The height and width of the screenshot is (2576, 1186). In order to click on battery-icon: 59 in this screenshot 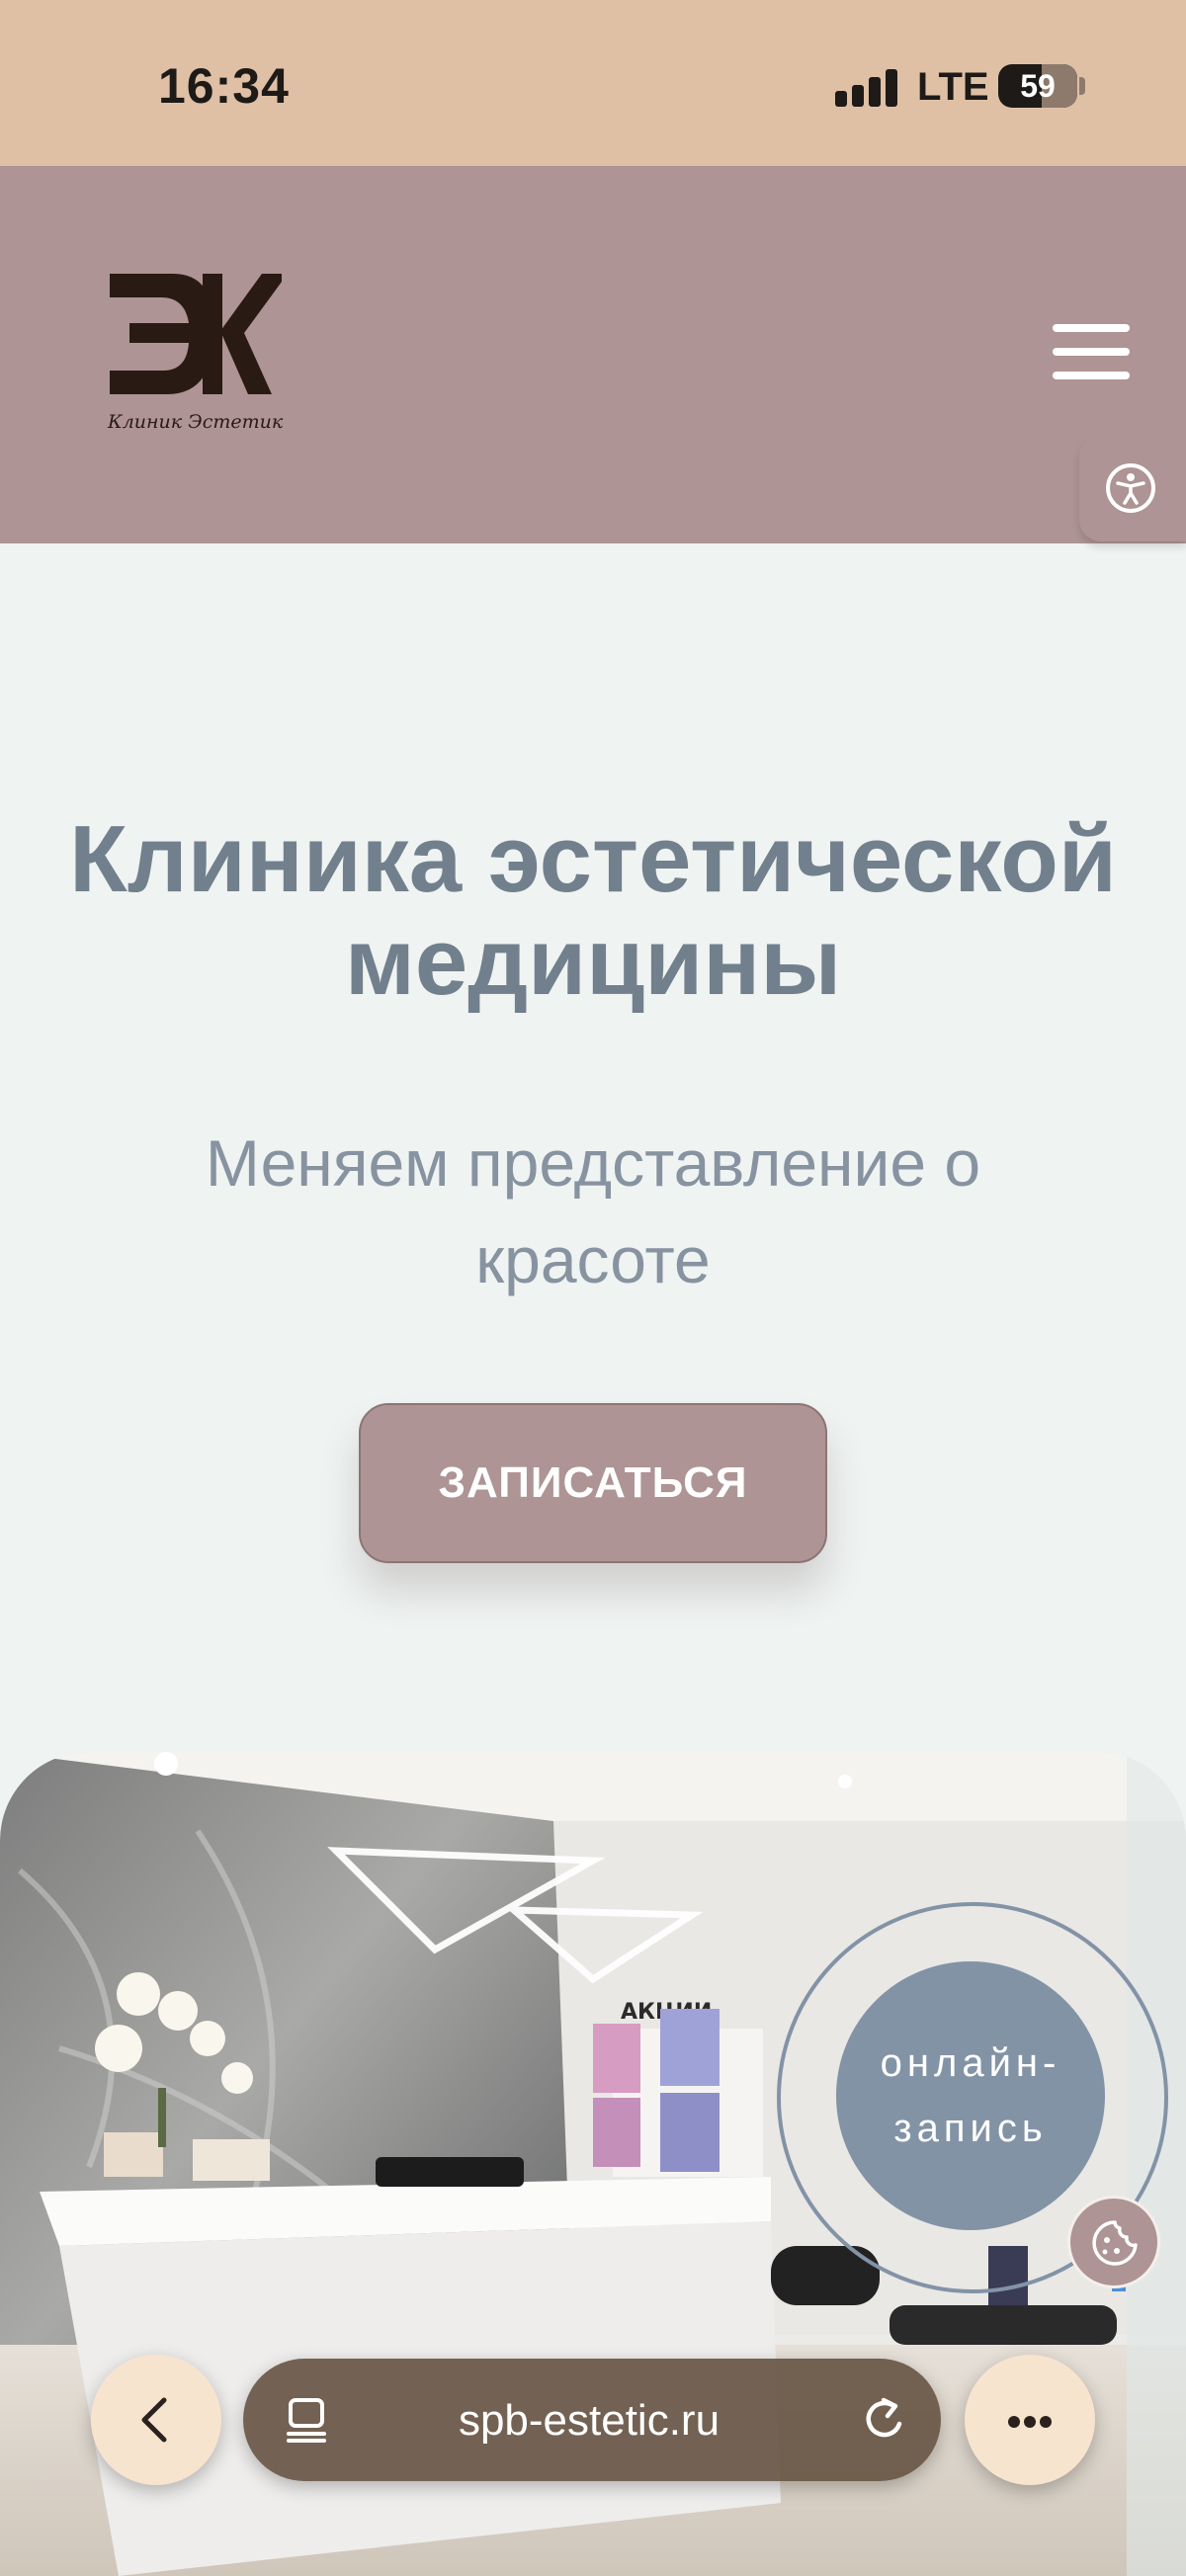, I will do `click(1037, 86)`.